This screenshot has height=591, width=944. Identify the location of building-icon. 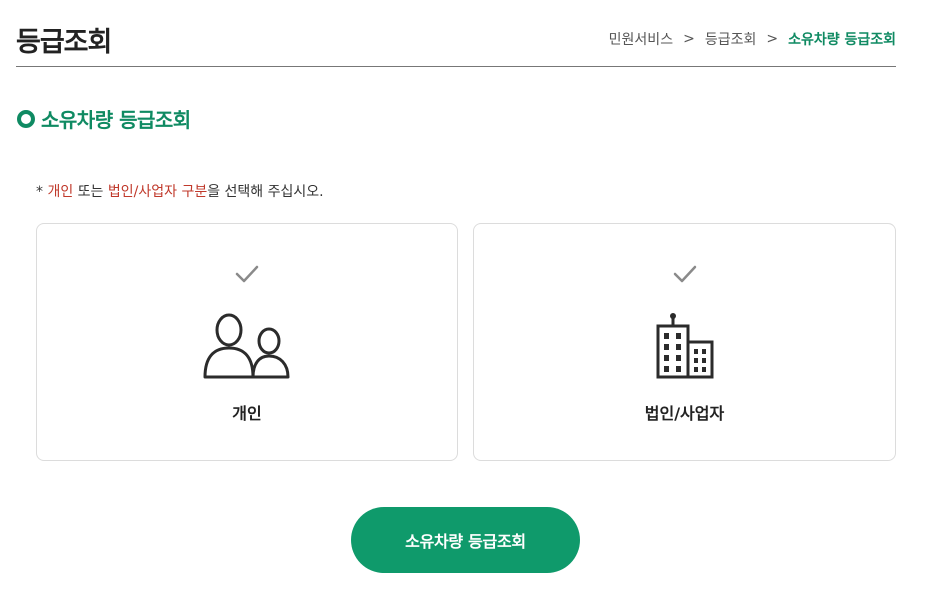
(684, 346).